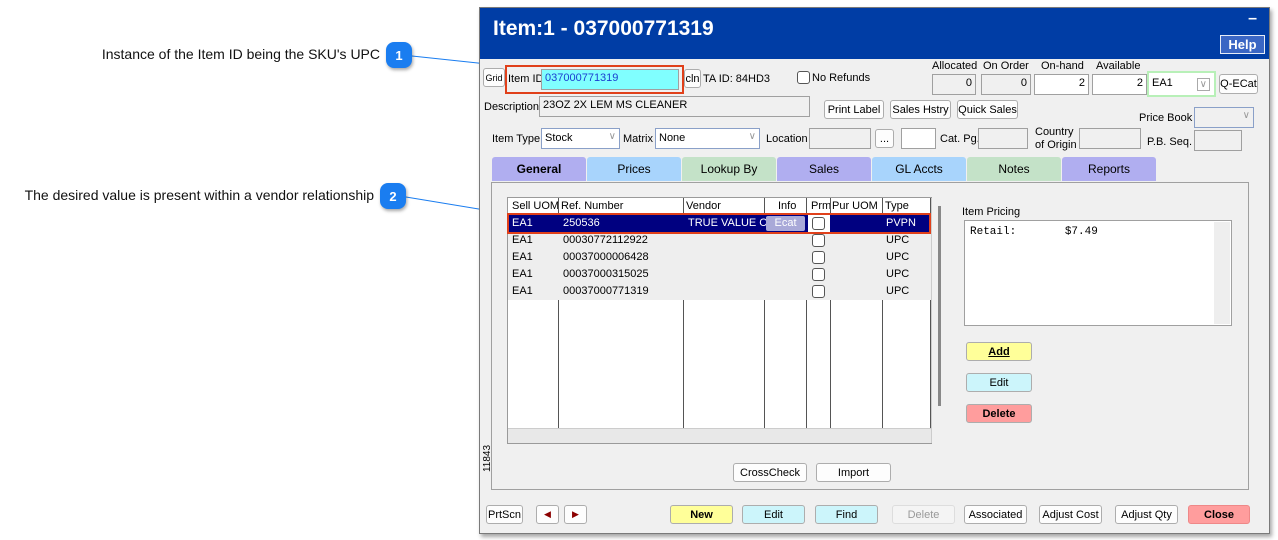 This screenshot has width=1278, height=540. I want to click on table-row: EA1 00037000771319 UPC, so click(719, 291).